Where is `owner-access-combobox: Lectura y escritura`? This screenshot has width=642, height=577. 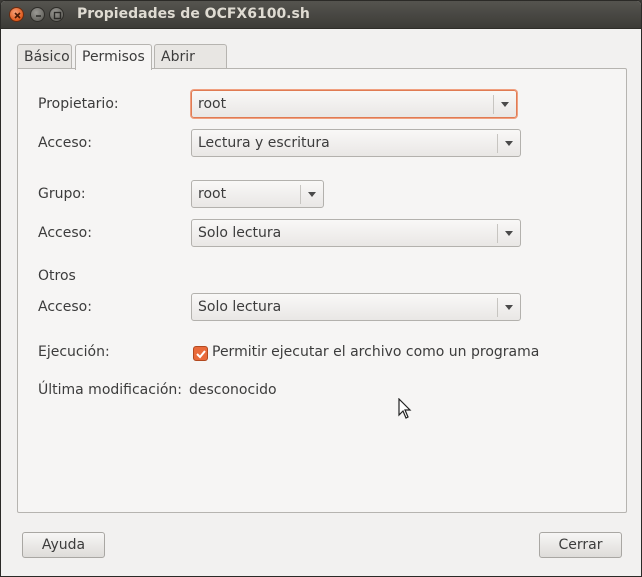
owner-access-combobox: Lectura y escritura is located at coordinates (356, 143).